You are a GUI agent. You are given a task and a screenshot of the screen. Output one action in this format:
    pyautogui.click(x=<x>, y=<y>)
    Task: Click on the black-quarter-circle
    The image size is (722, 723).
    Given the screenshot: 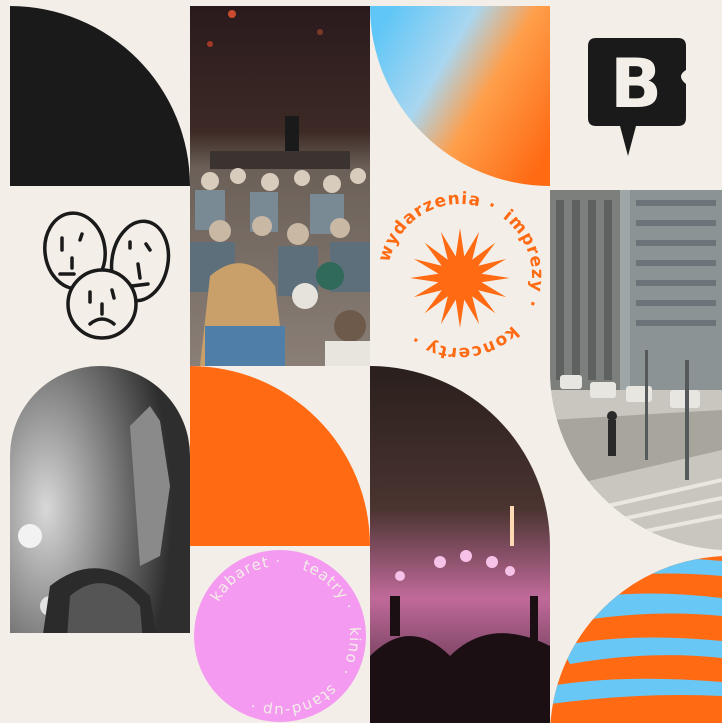 What is the action you would take?
    pyautogui.click(x=100, y=96)
    